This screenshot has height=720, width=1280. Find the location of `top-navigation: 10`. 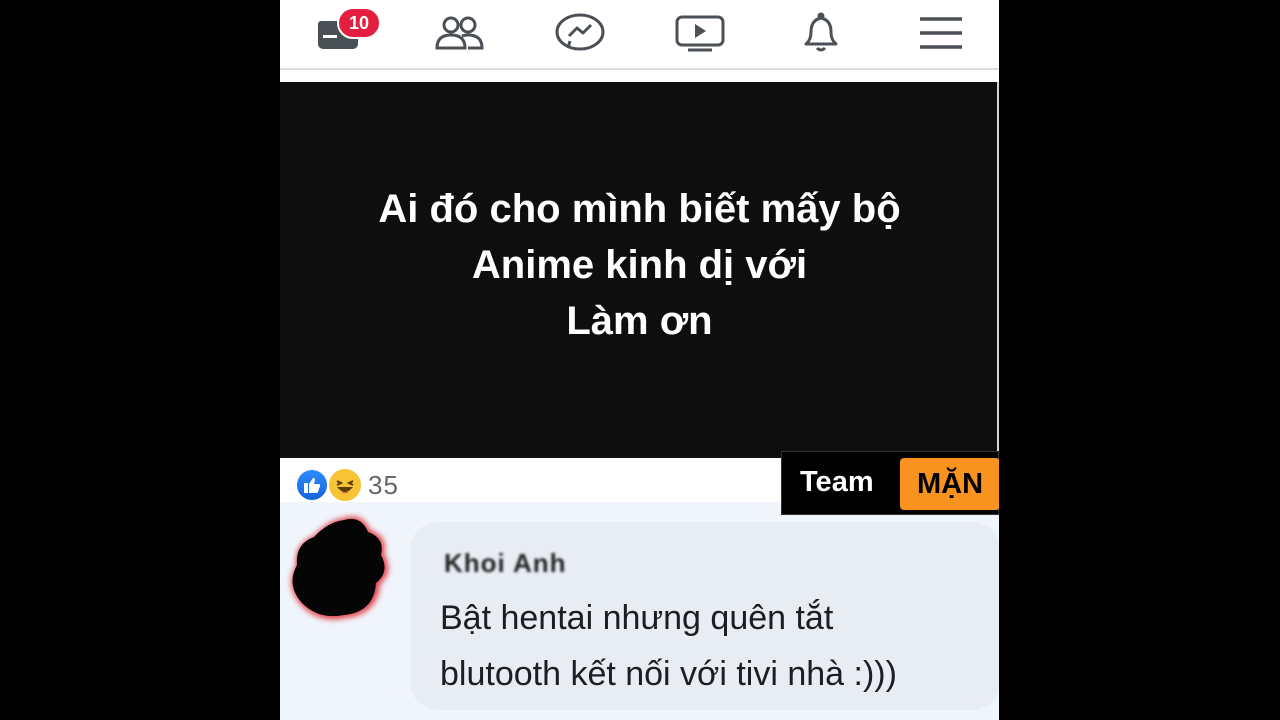

top-navigation: 10 is located at coordinates (639, 35).